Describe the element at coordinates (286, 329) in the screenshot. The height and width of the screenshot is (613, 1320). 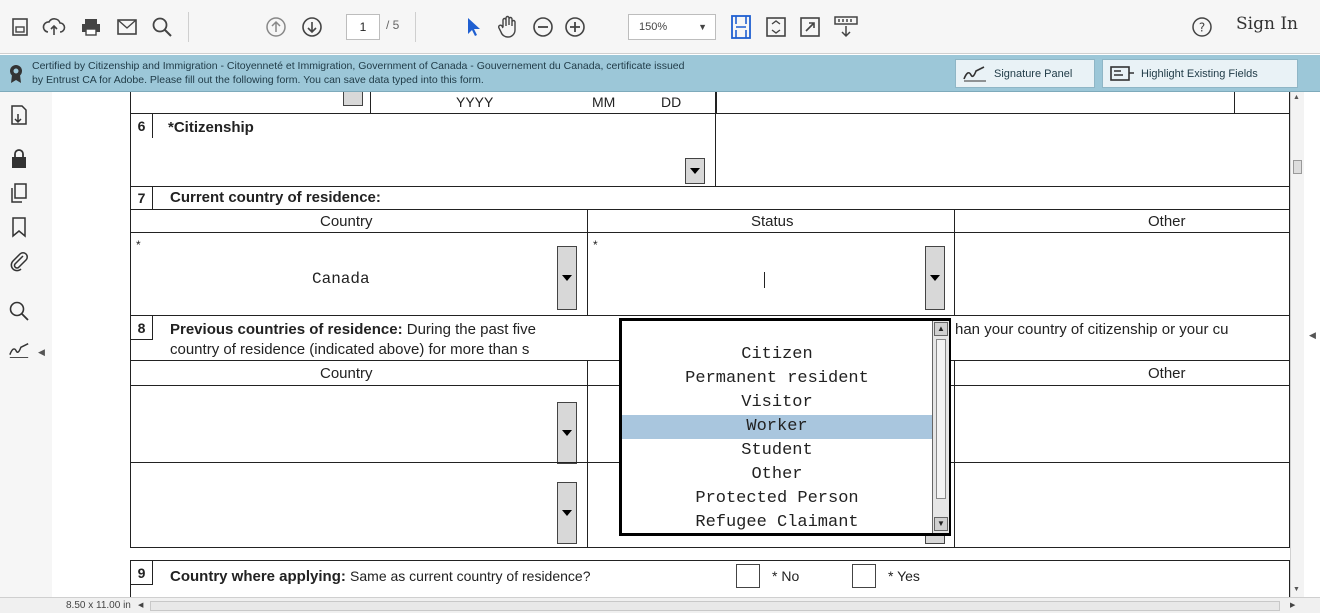
I see `previous-residence-title: Previous countries of residence:` at that location.